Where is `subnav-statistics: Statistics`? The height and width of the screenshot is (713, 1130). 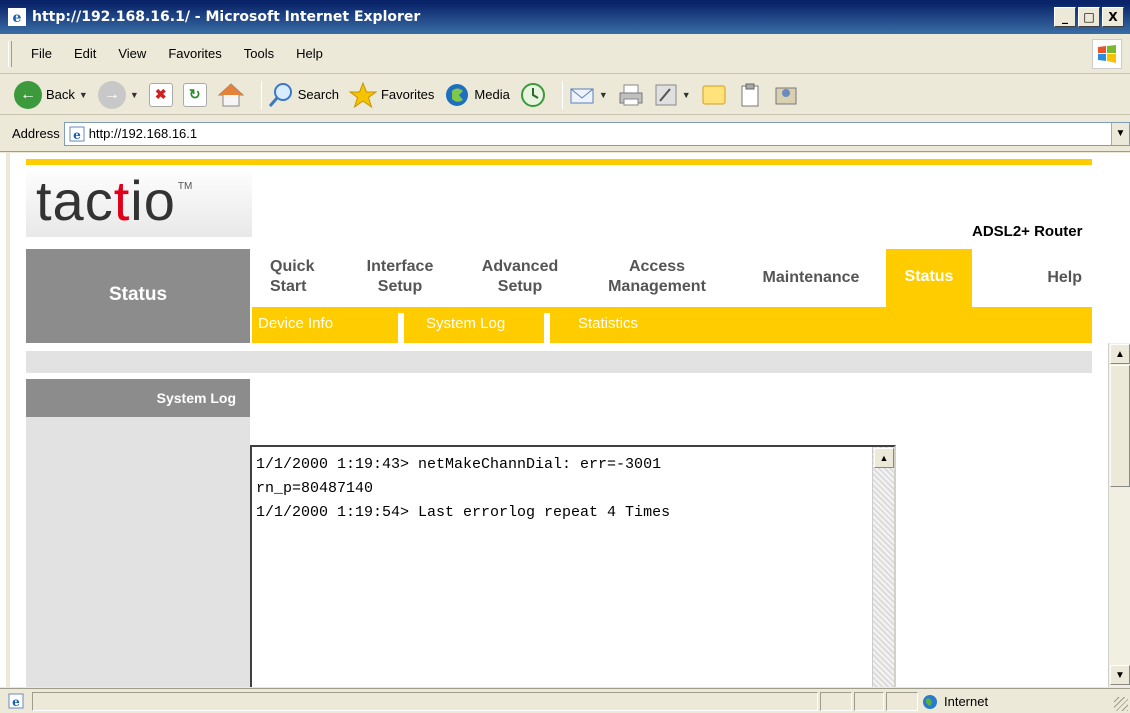 subnav-statistics: Statistics is located at coordinates (608, 323).